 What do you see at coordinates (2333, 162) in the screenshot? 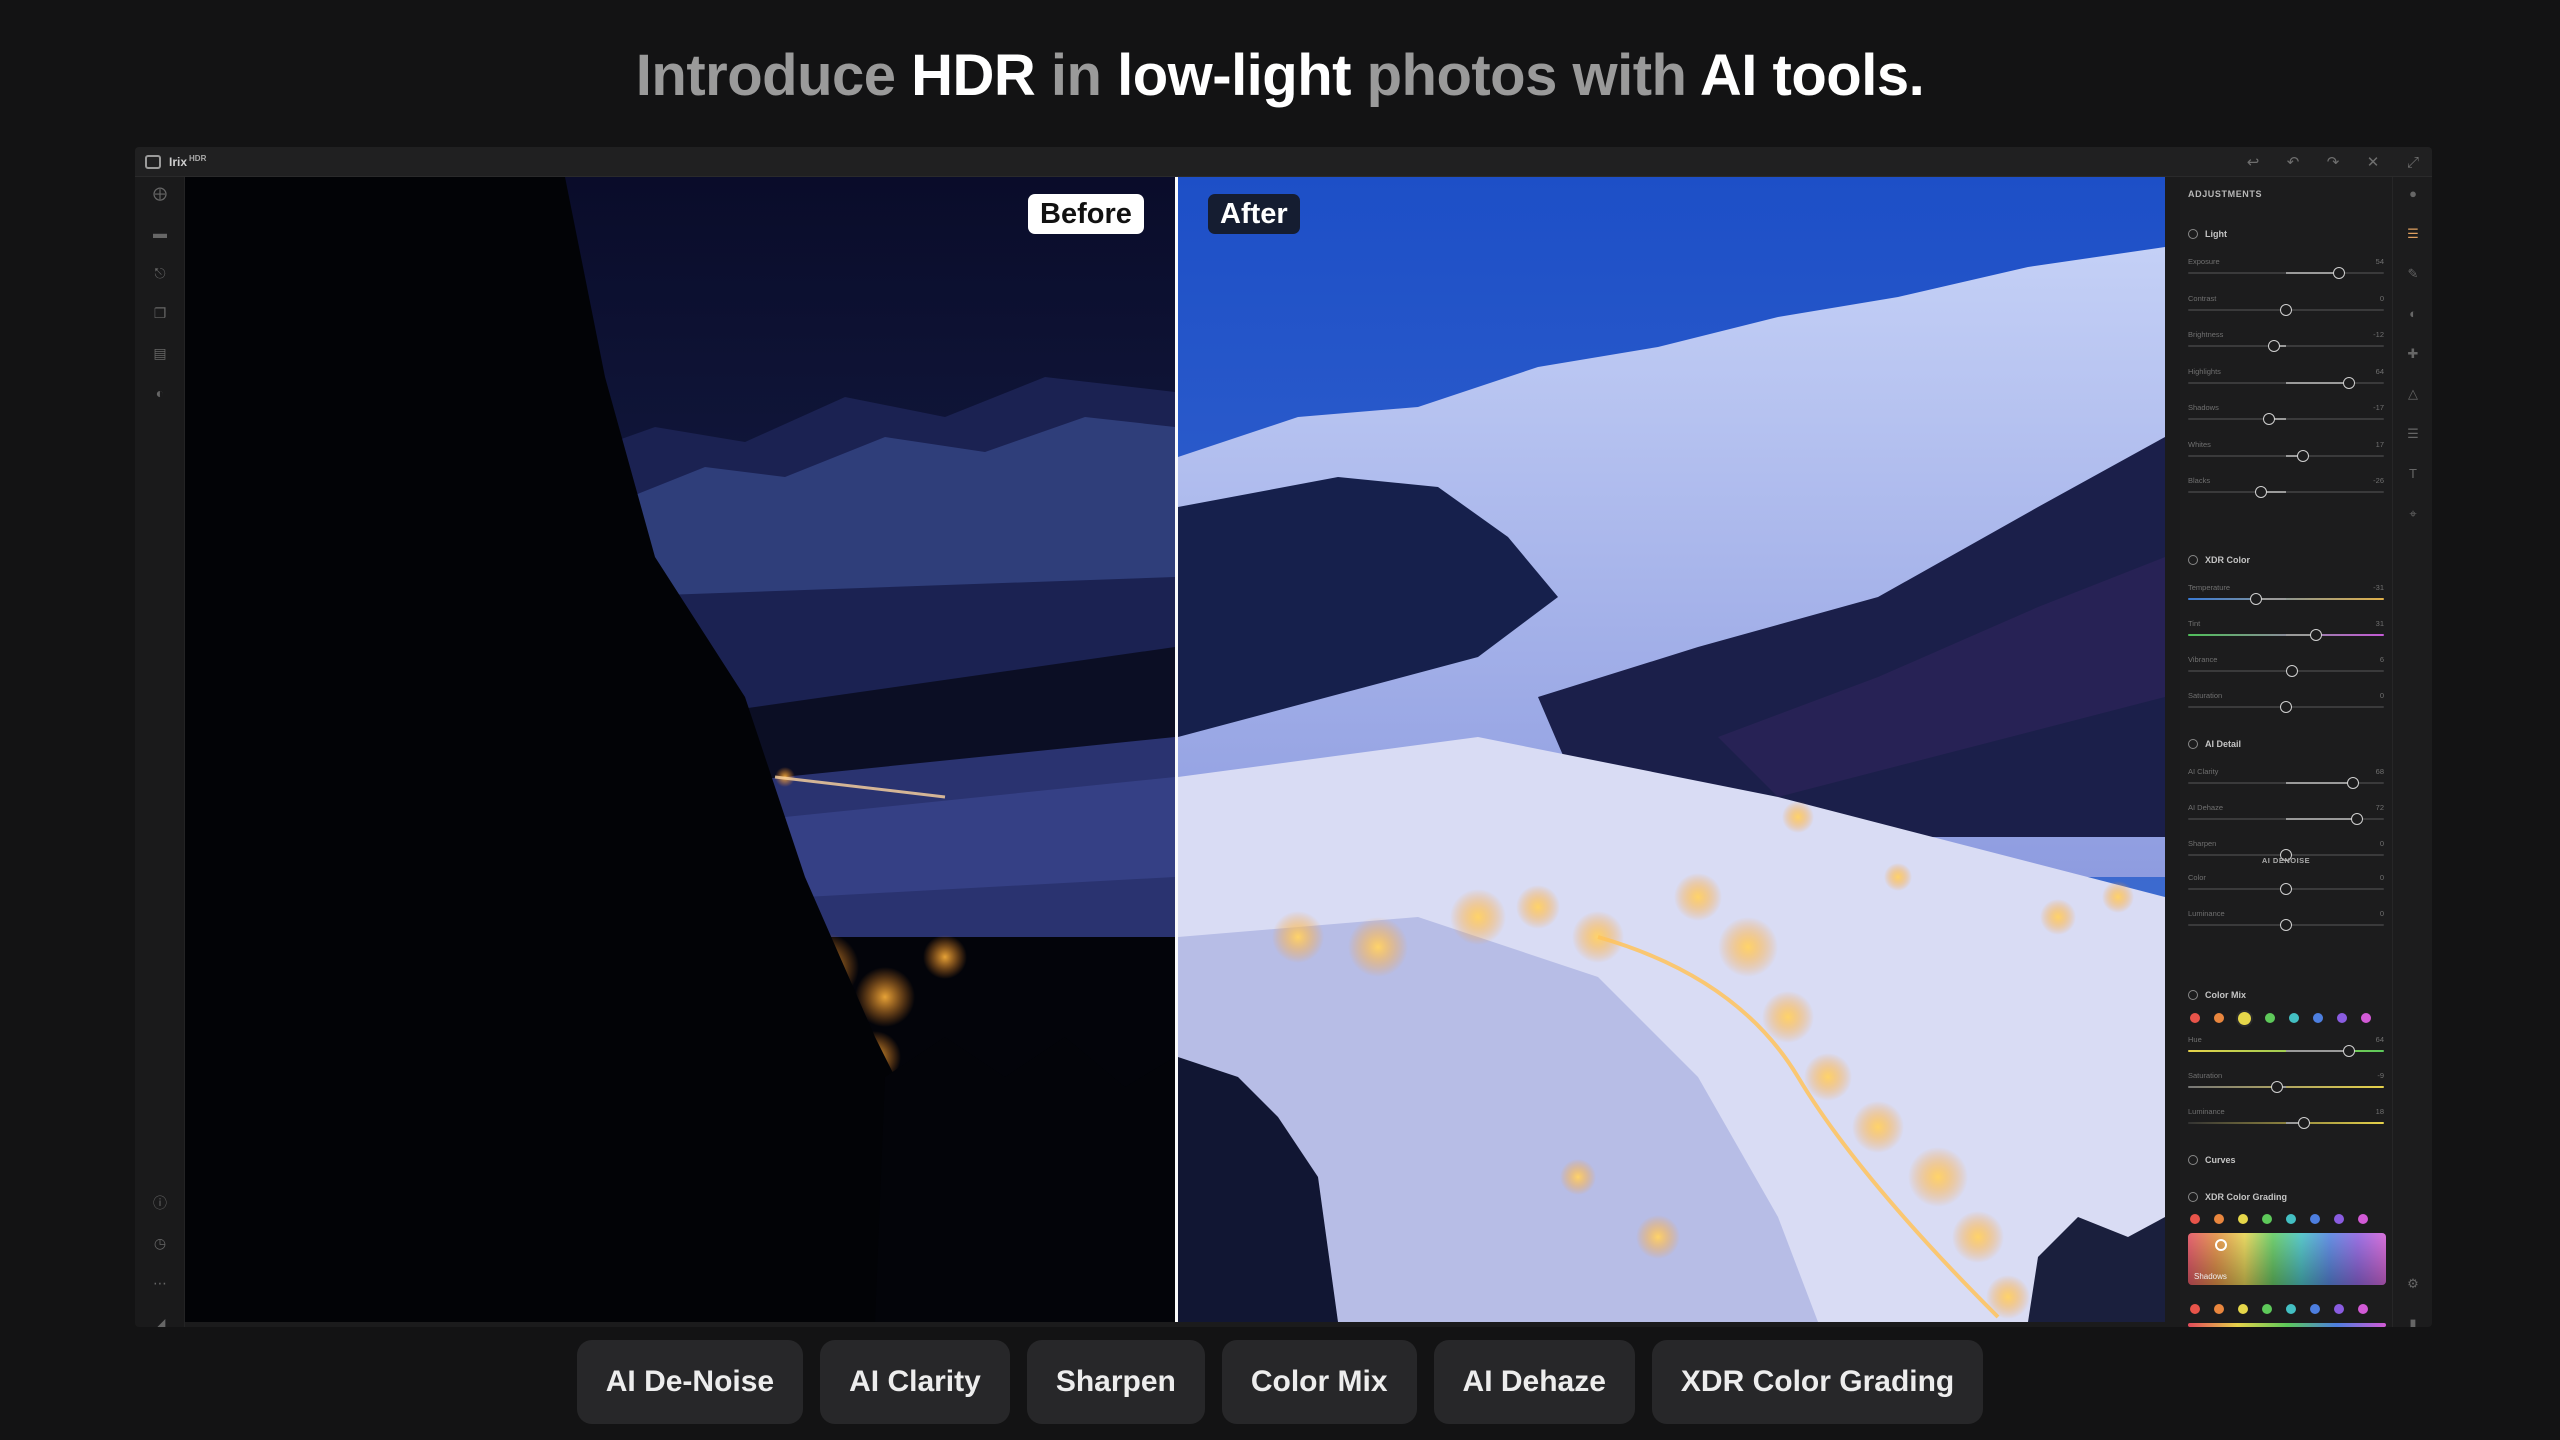
I see `redo-icon: ↷` at bounding box center [2333, 162].